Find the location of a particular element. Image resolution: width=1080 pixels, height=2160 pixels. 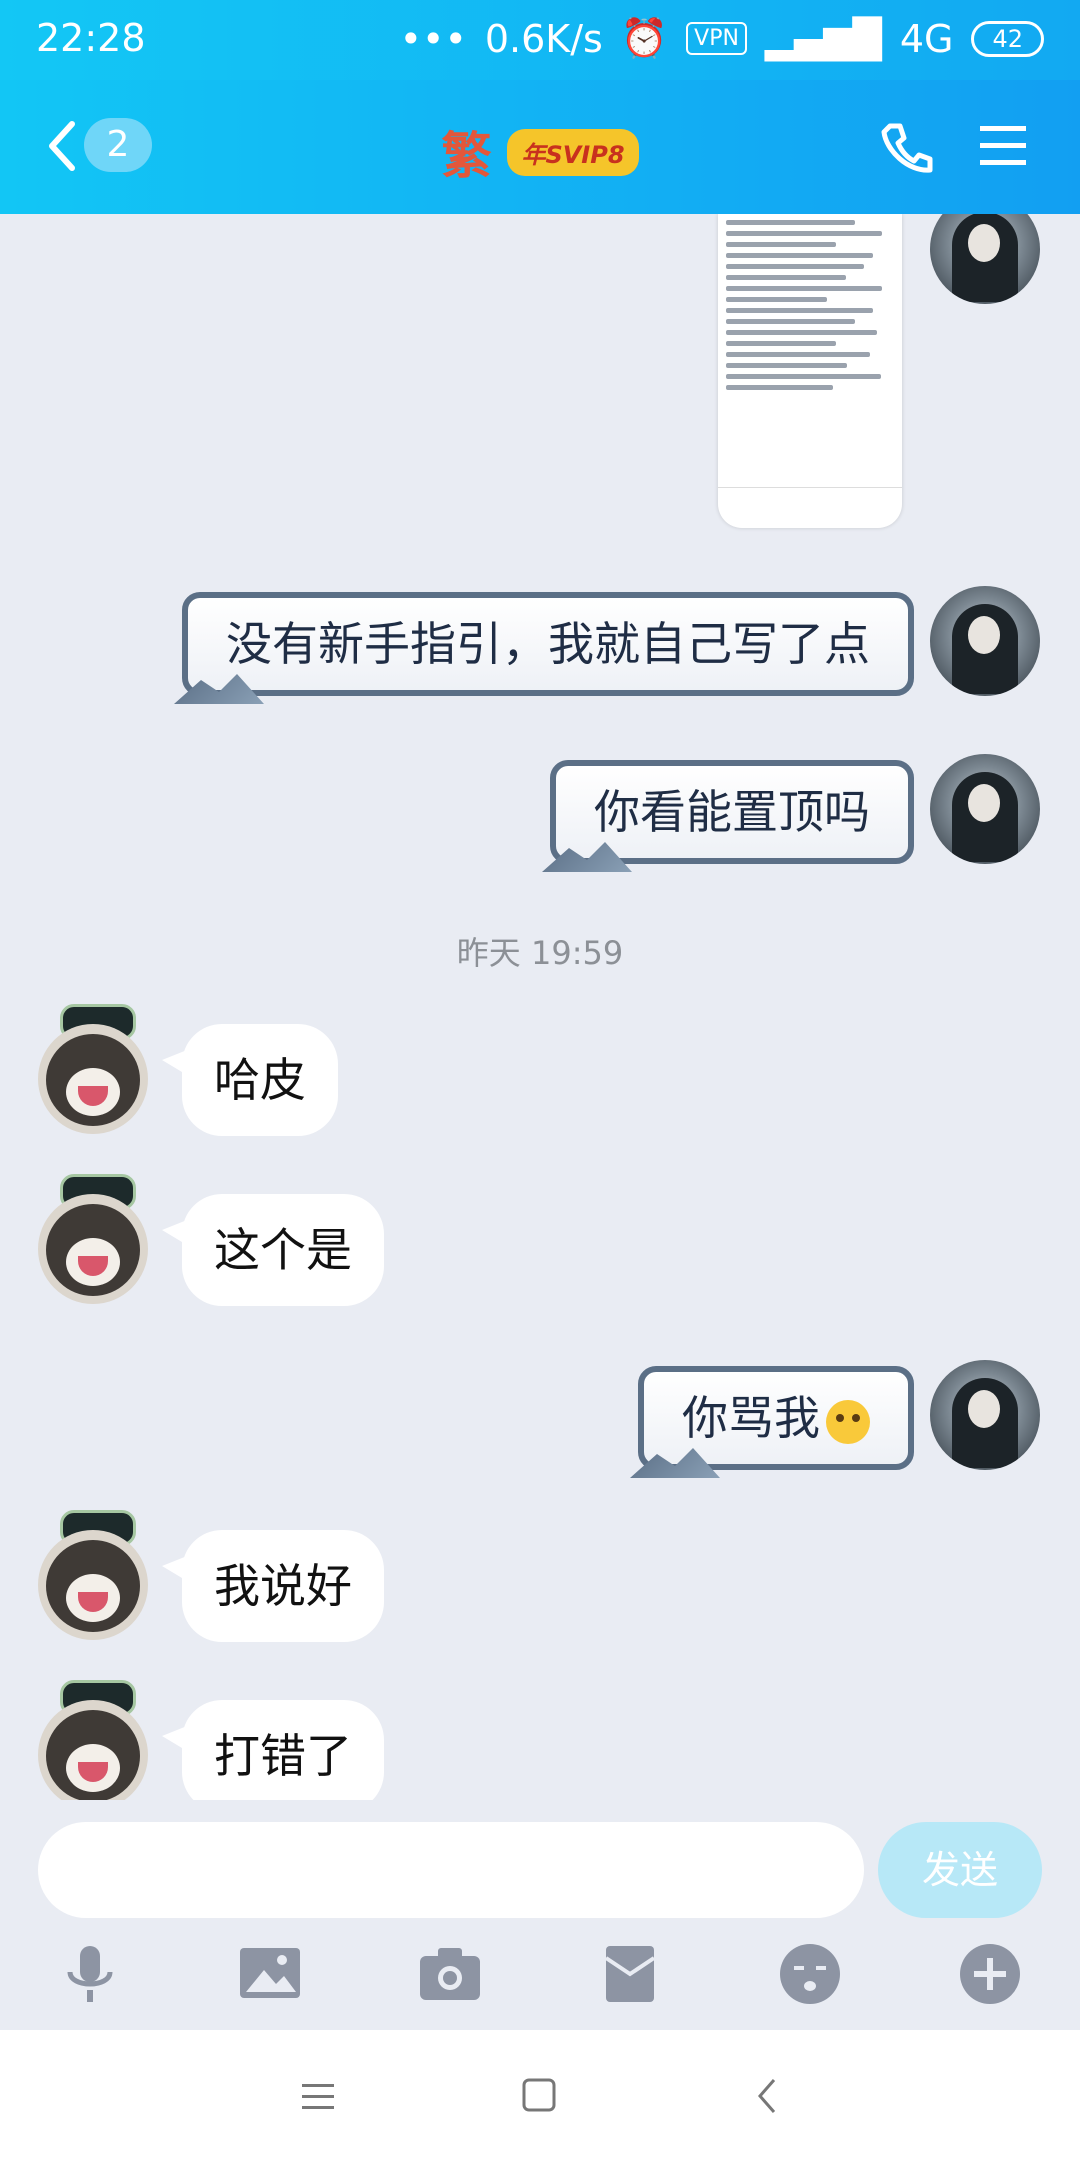

thumbnail-navbar is located at coordinates (810, 507).